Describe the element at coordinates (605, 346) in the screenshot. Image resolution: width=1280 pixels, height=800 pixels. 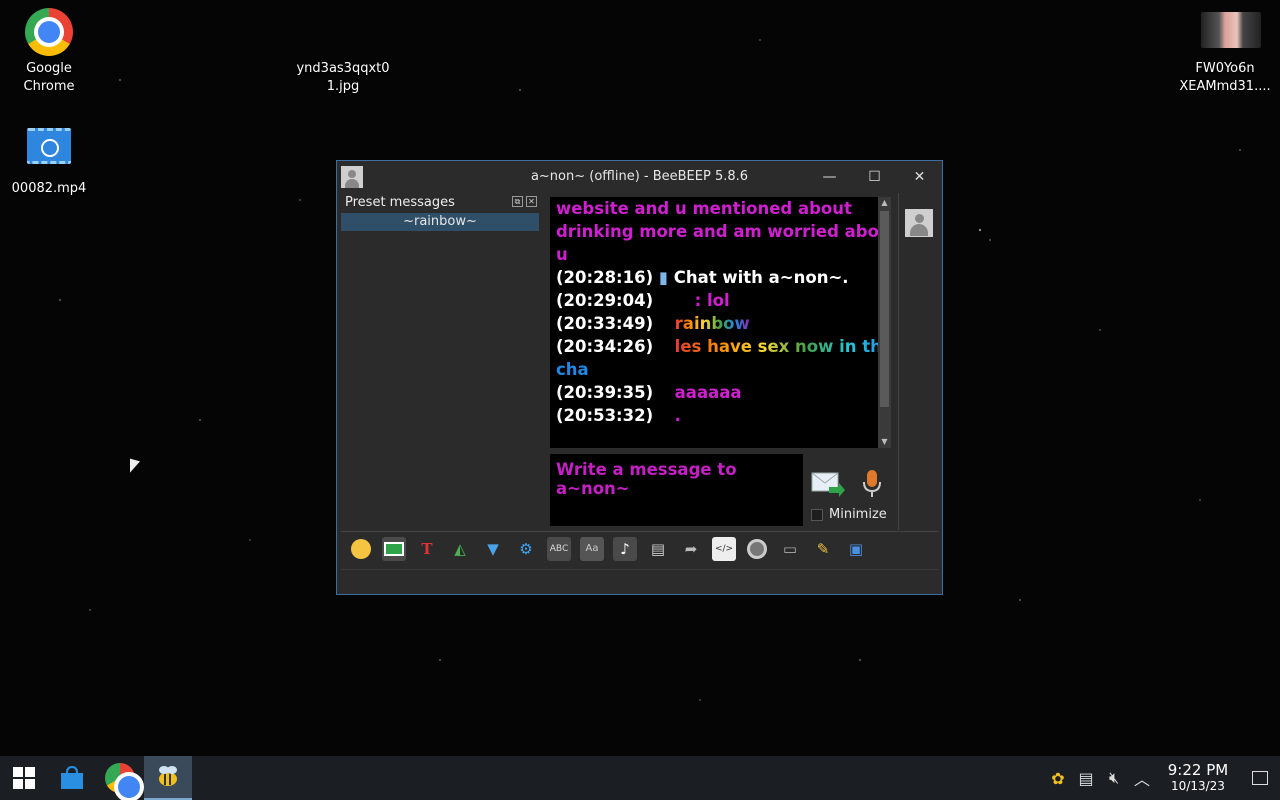
I see `timestamp: (20:34:26)` at that location.